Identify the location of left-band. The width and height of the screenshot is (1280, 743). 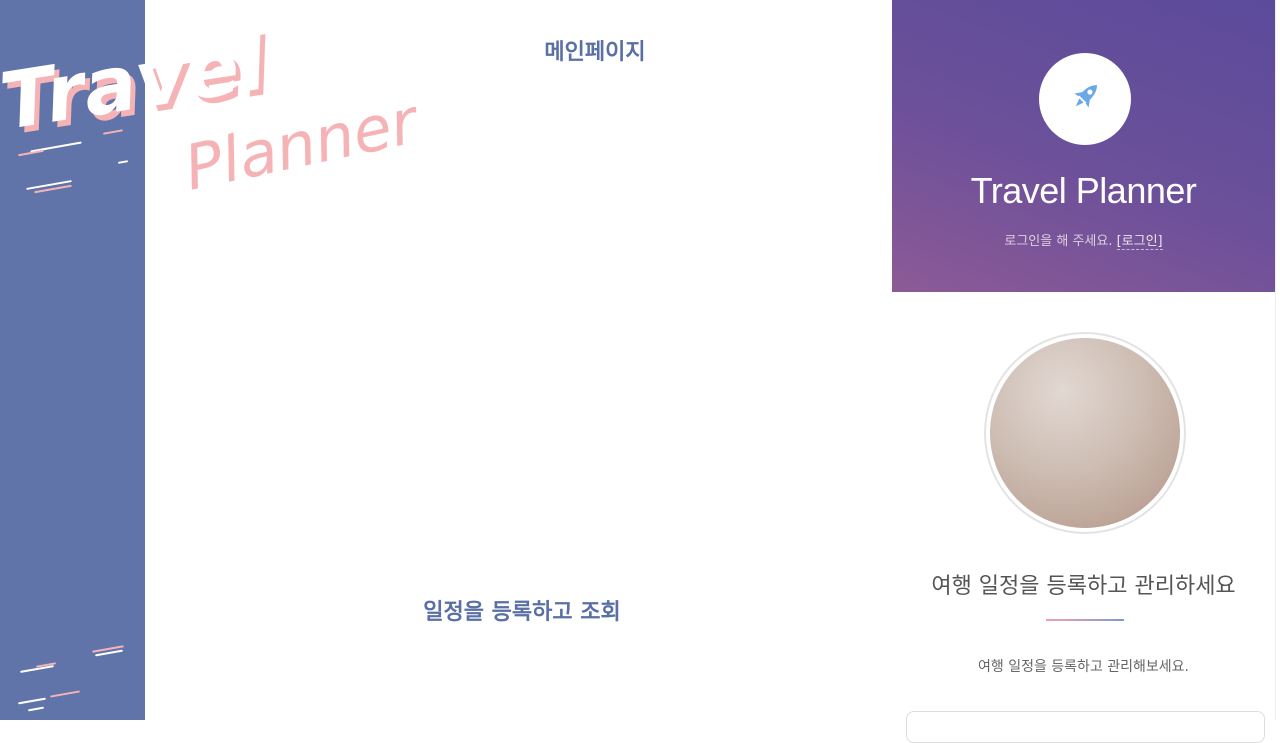
(72, 360).